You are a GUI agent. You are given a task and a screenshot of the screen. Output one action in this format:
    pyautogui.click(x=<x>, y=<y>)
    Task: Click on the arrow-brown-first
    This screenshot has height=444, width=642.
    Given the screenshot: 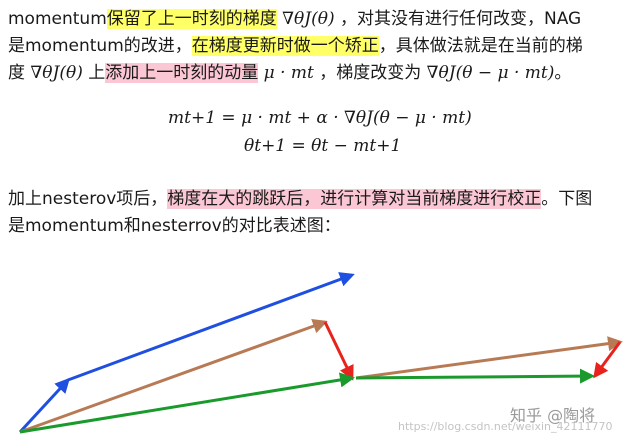 What is the action you would take?
    pyautogui.click(x=173, y=376)
    